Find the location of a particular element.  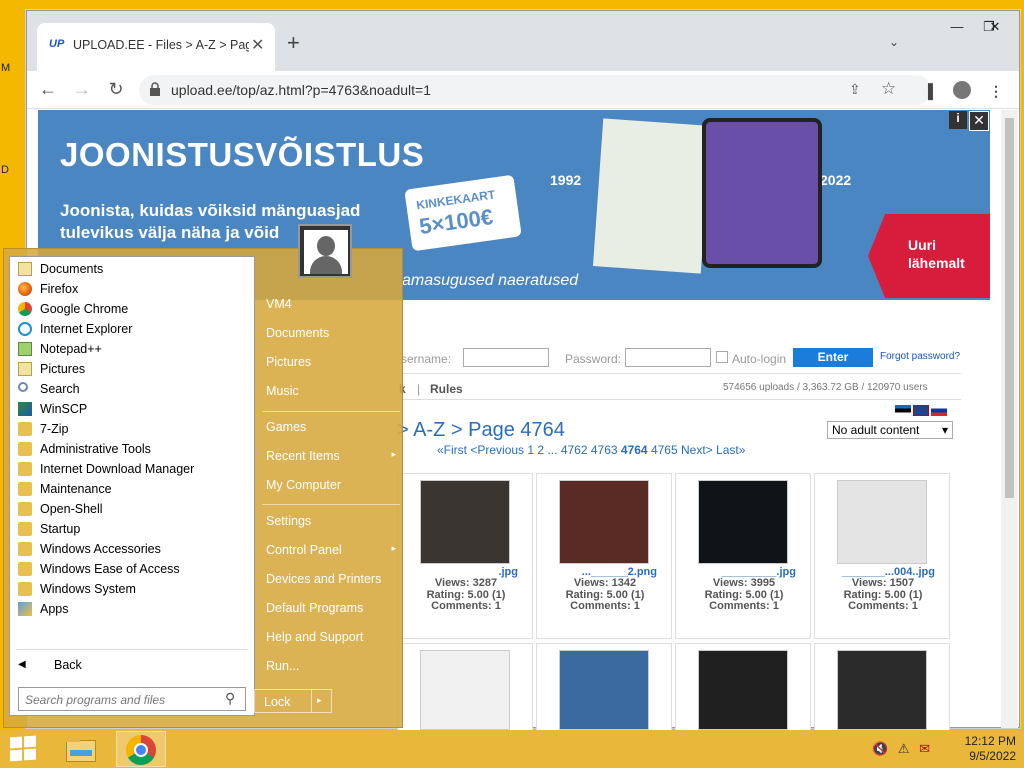

user-avatar is located at coordinates (325, 251).